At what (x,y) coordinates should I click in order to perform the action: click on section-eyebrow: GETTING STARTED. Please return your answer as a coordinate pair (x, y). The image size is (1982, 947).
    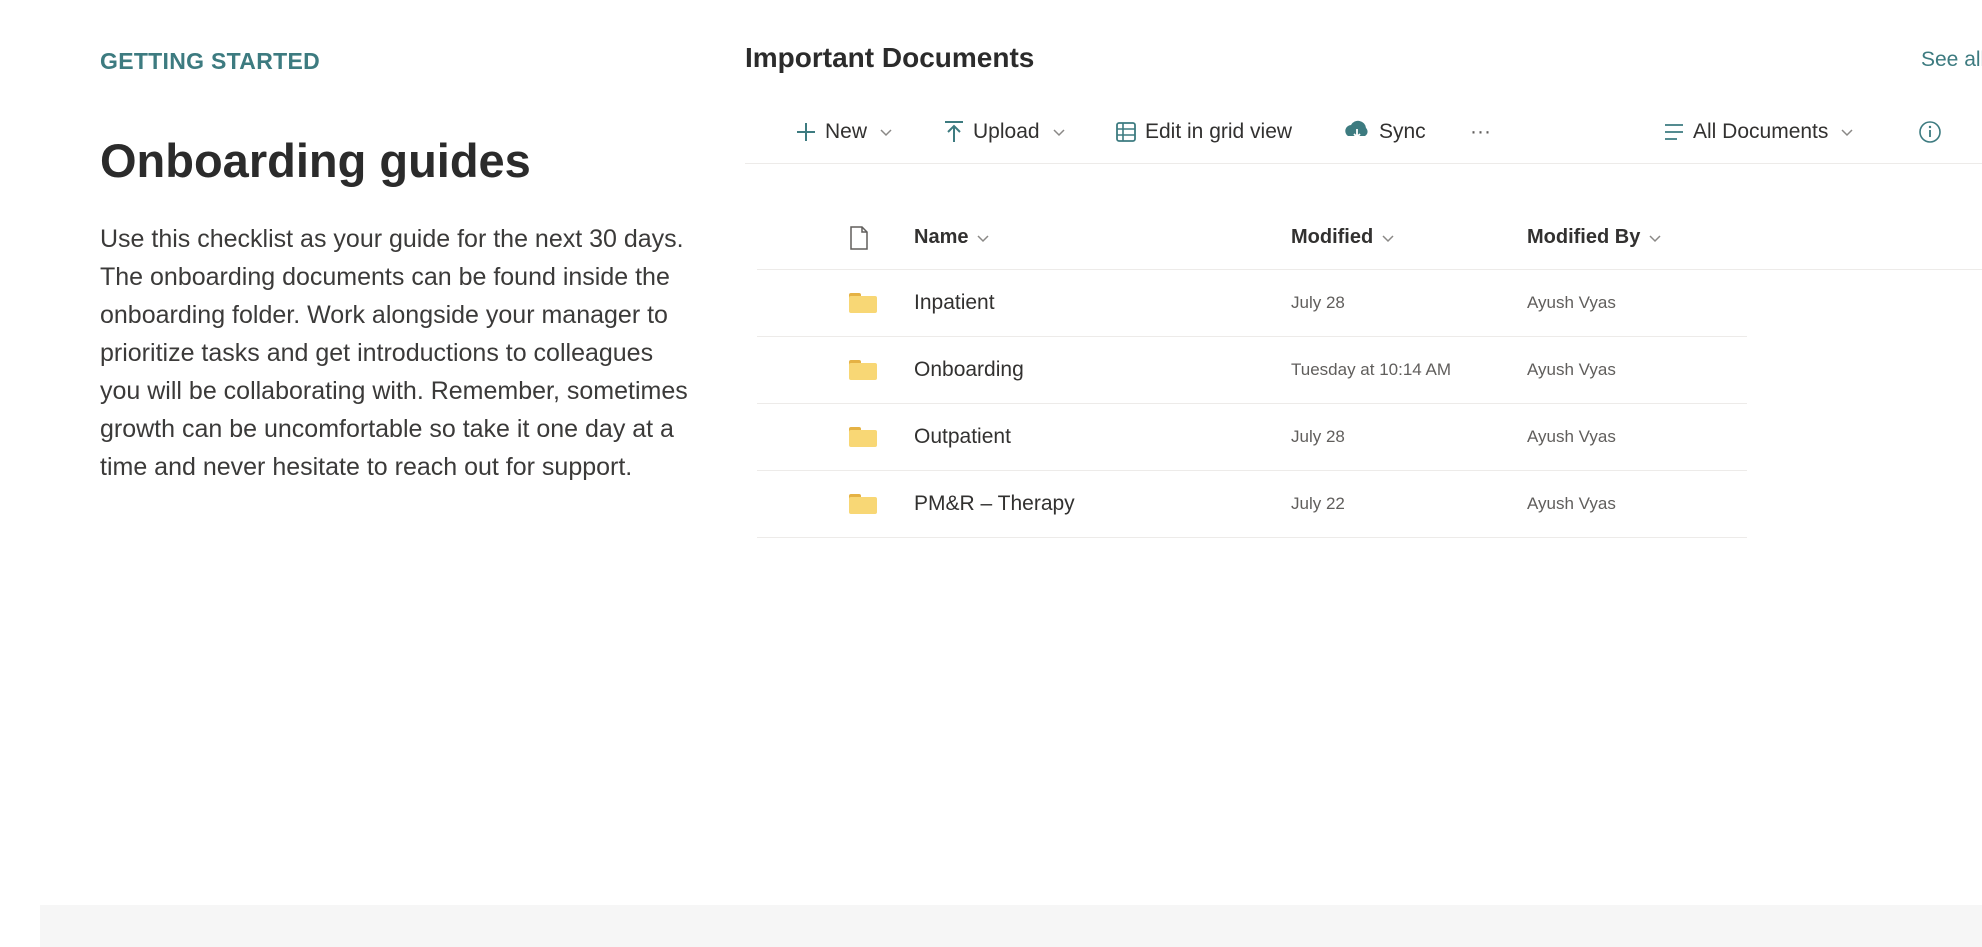
    Looking at the image, I should click on (210, 61).